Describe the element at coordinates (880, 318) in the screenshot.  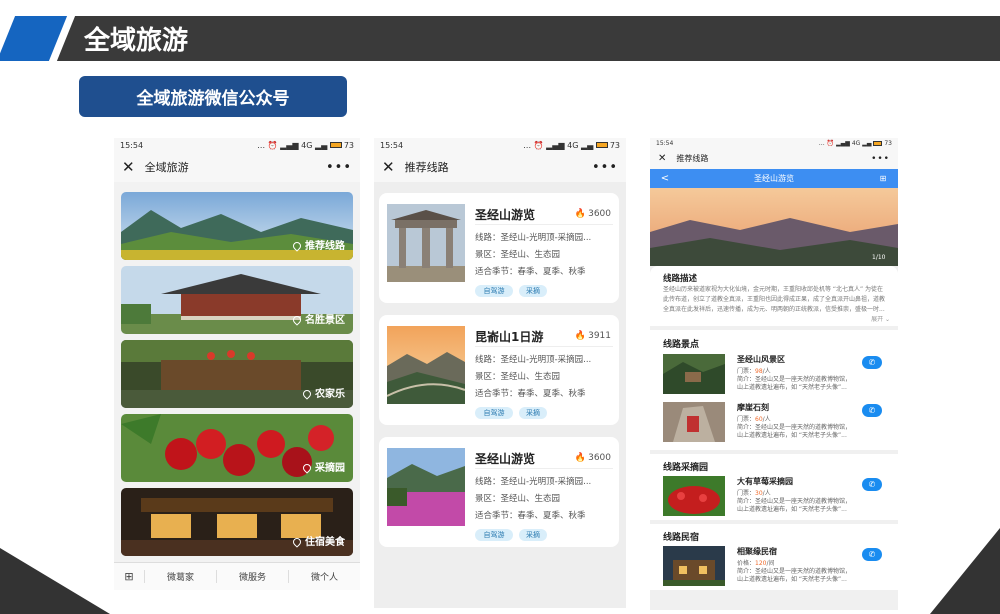
I see `expand-link: 展开 ⌄` at that location.